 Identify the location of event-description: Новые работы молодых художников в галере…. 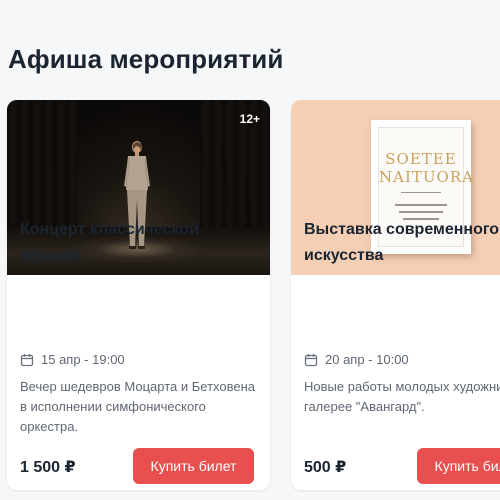
(402, 396).